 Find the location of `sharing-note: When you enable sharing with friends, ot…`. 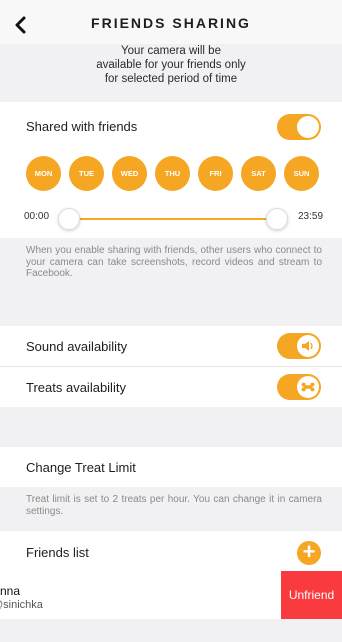

sharing-note: When you enable sharing with friends, ot… is located at coordinates (174, 262).